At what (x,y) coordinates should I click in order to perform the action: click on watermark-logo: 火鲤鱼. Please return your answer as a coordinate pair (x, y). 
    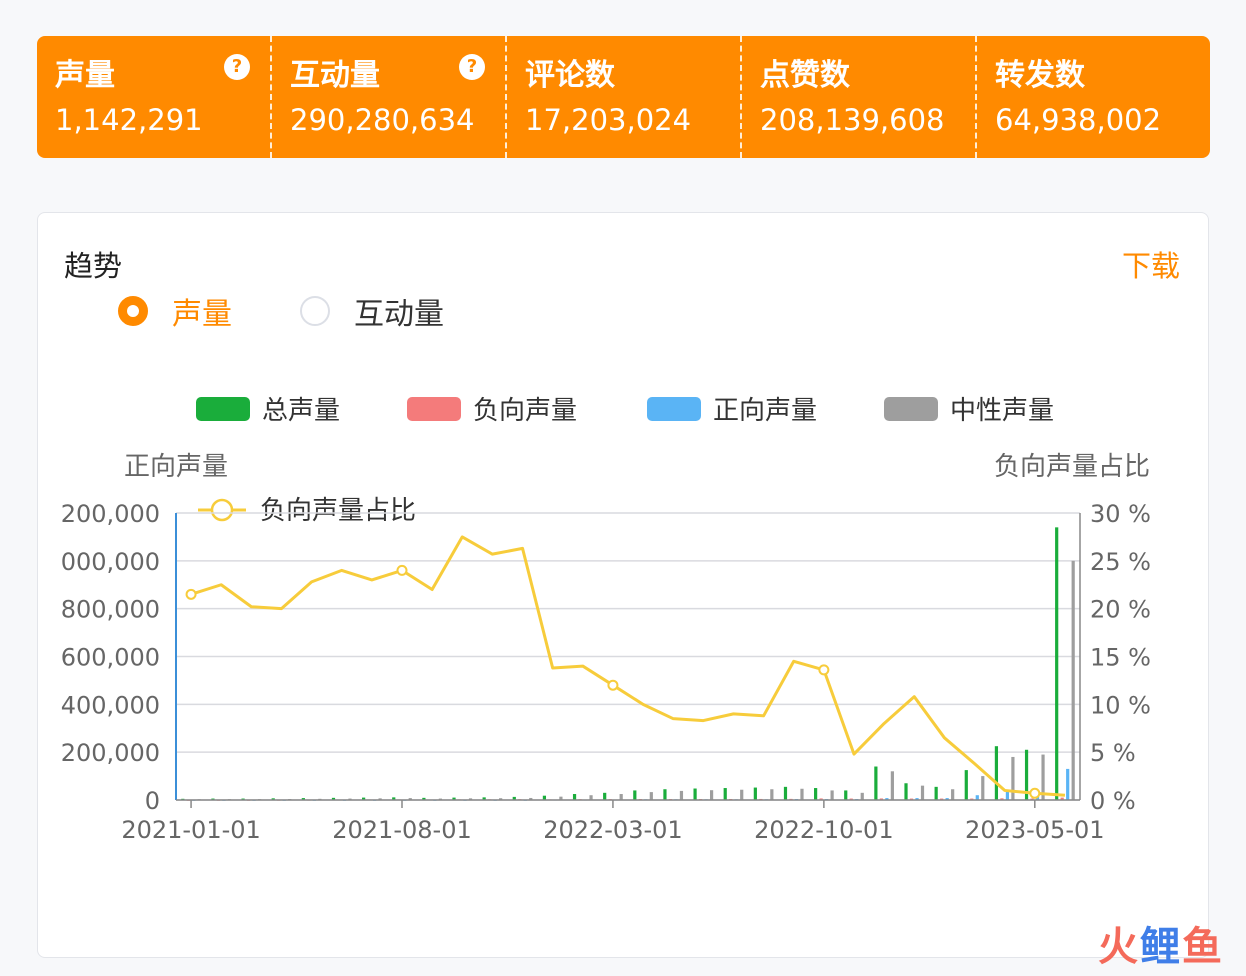
    Looking at the image, I should click on (1161, 943).